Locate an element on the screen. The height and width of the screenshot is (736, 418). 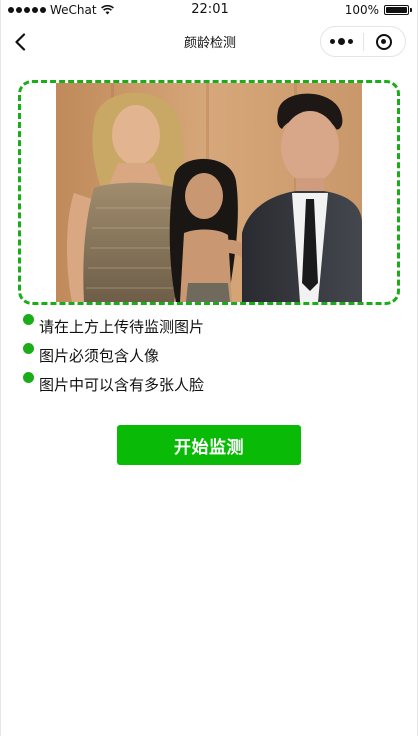
tip-text: 图片中可以含有多张人脸 is located at coordinates (122, 385).